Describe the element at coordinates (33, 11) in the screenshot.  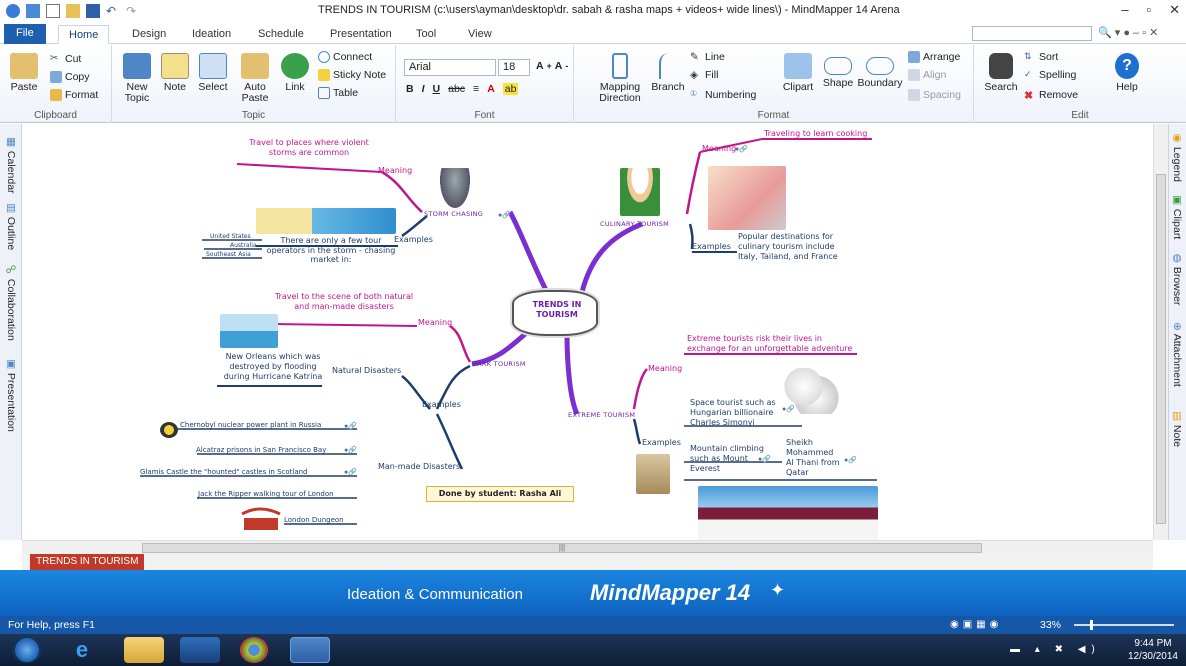
I see `home-icon` at that location.